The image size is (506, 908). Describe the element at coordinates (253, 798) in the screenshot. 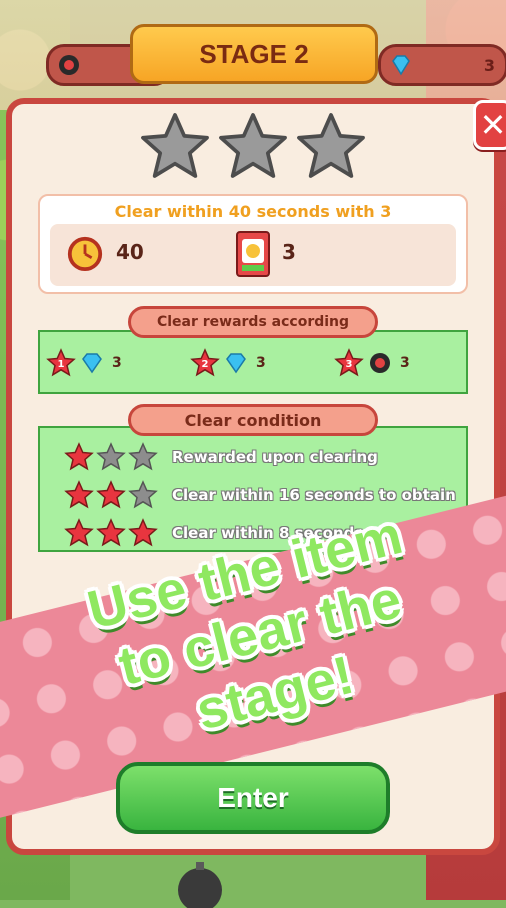

I see `enter-button: Enter` at that location.